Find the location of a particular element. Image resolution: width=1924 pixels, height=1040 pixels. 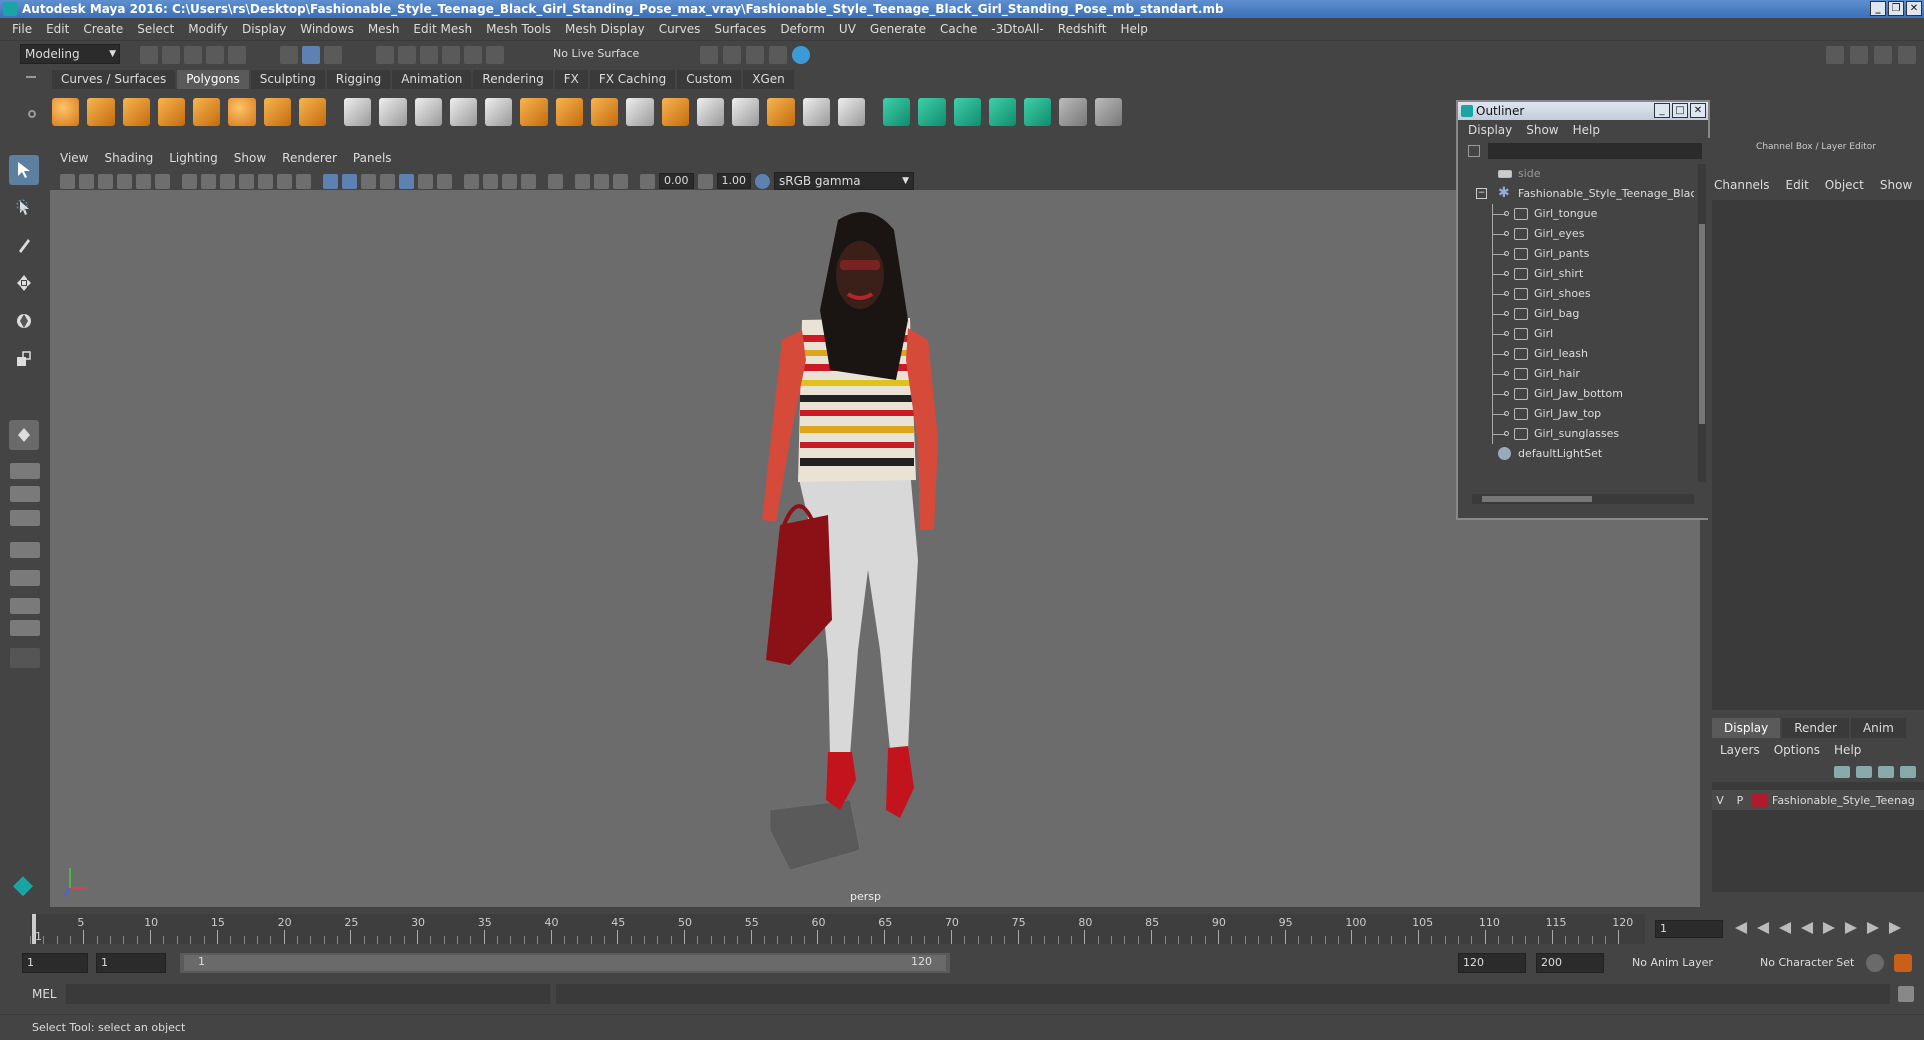

close-button: ✕ is located at coordinates (1914, 8).